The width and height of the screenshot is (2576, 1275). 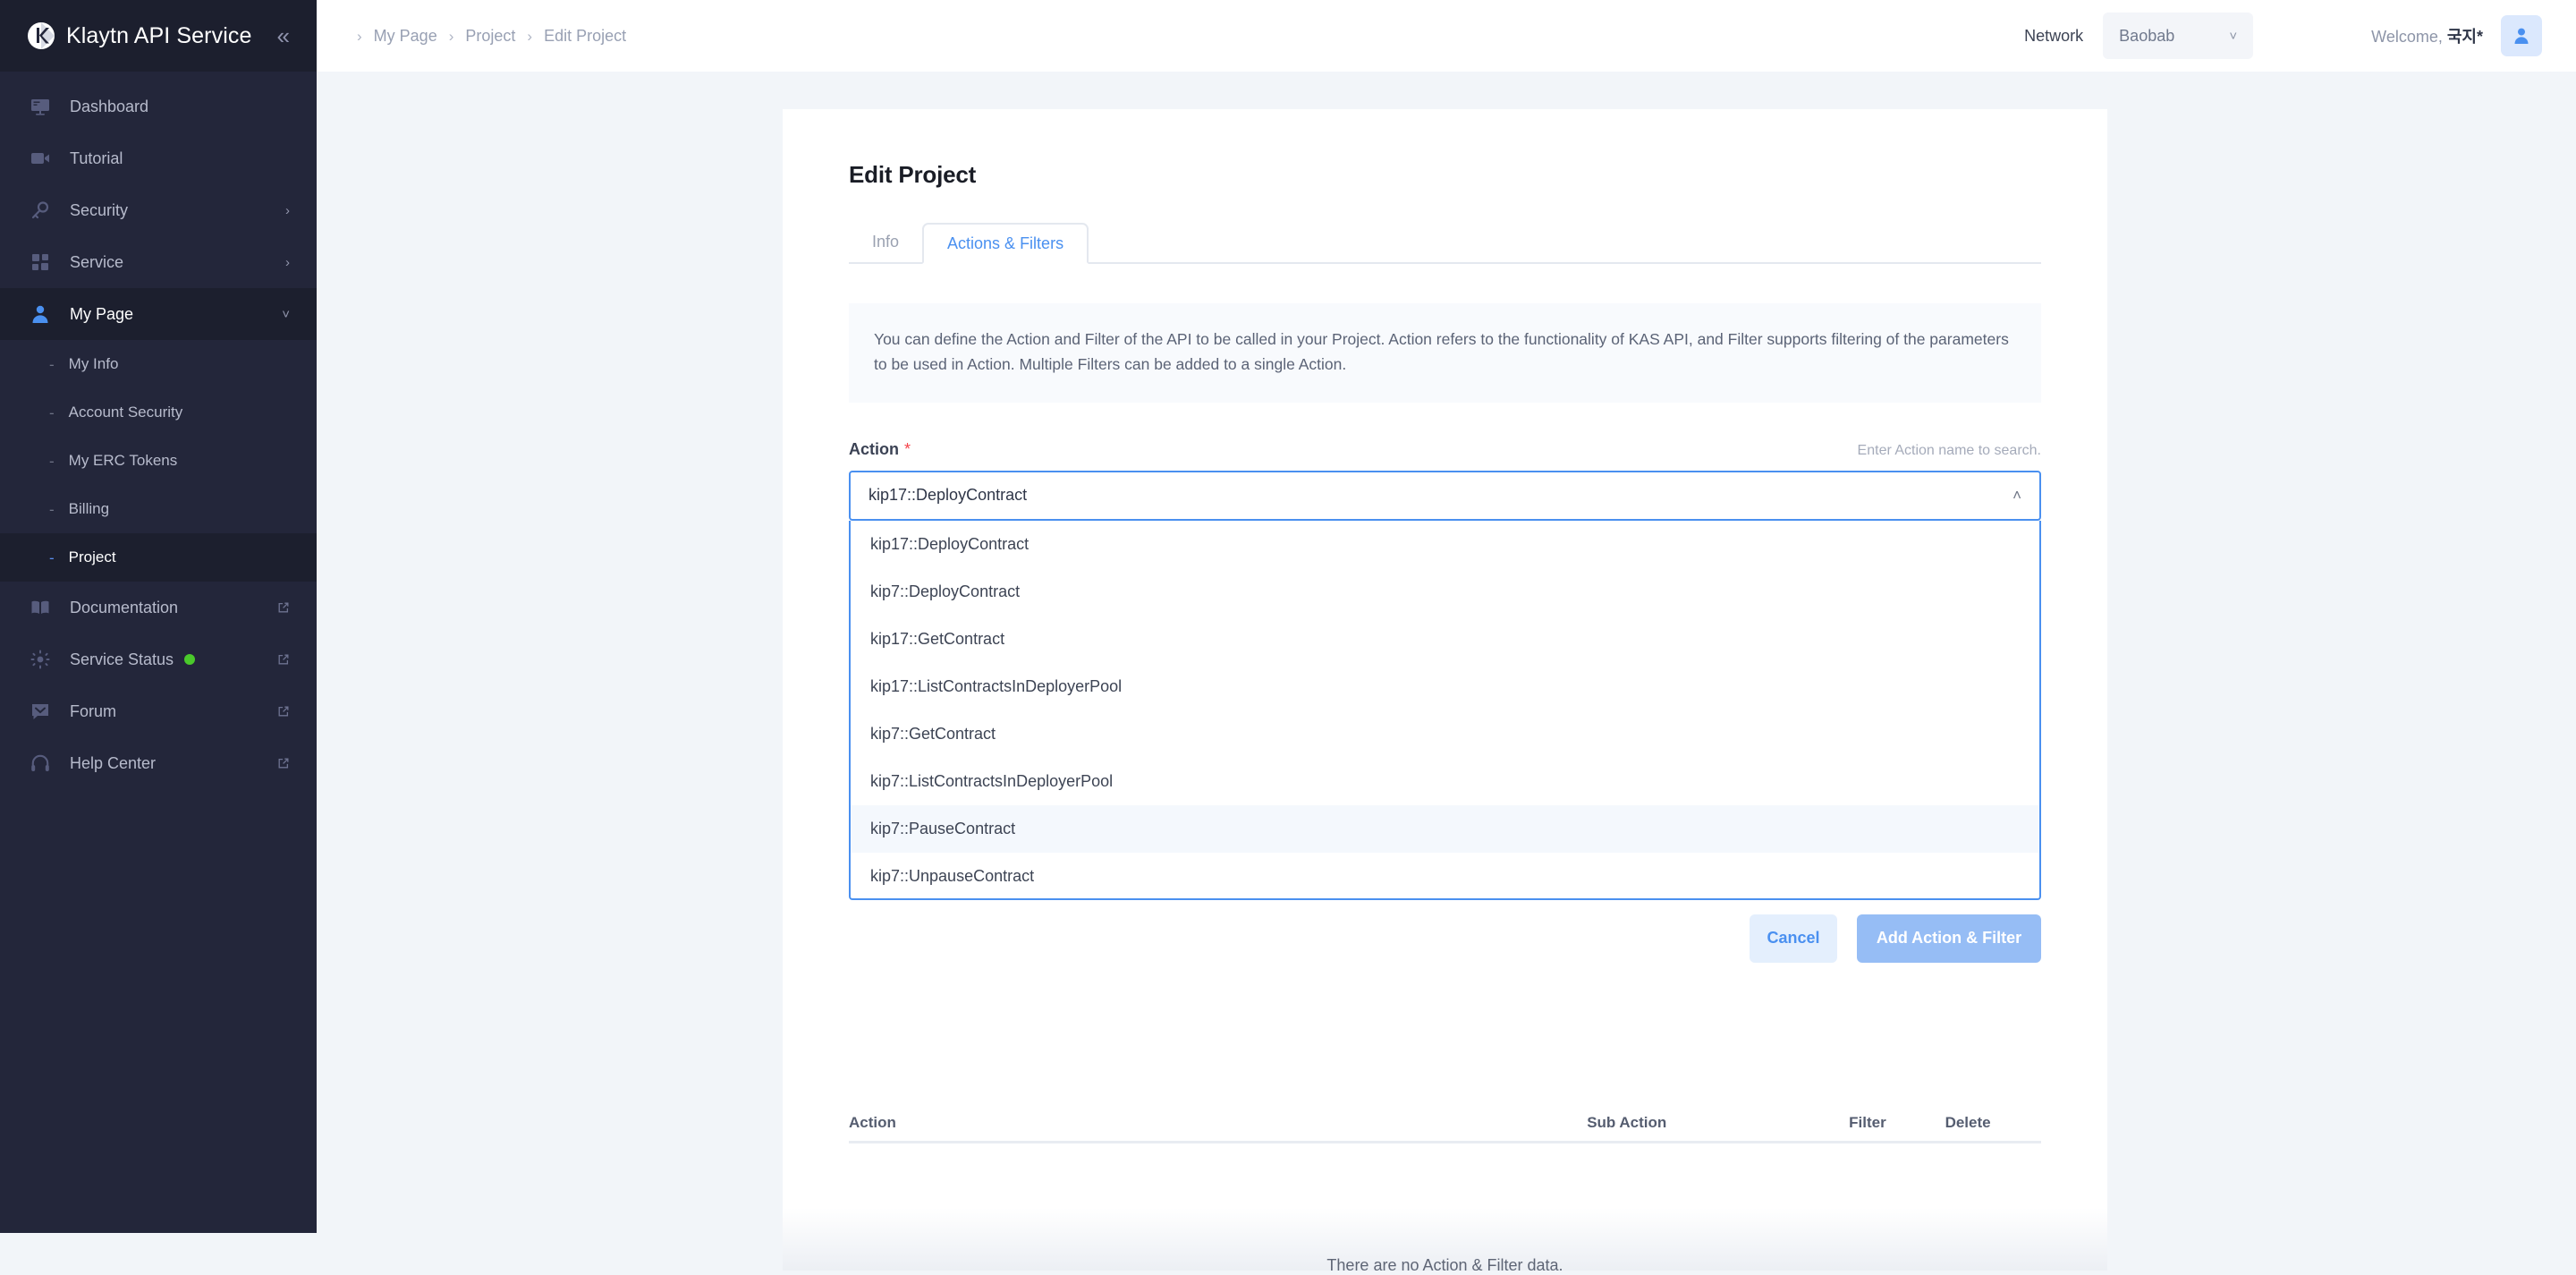 What do you see at coordinates (96, 158) in the screenshot?
I see `sidebar-item-label: Tutorial` at bounding box center [96, 158].